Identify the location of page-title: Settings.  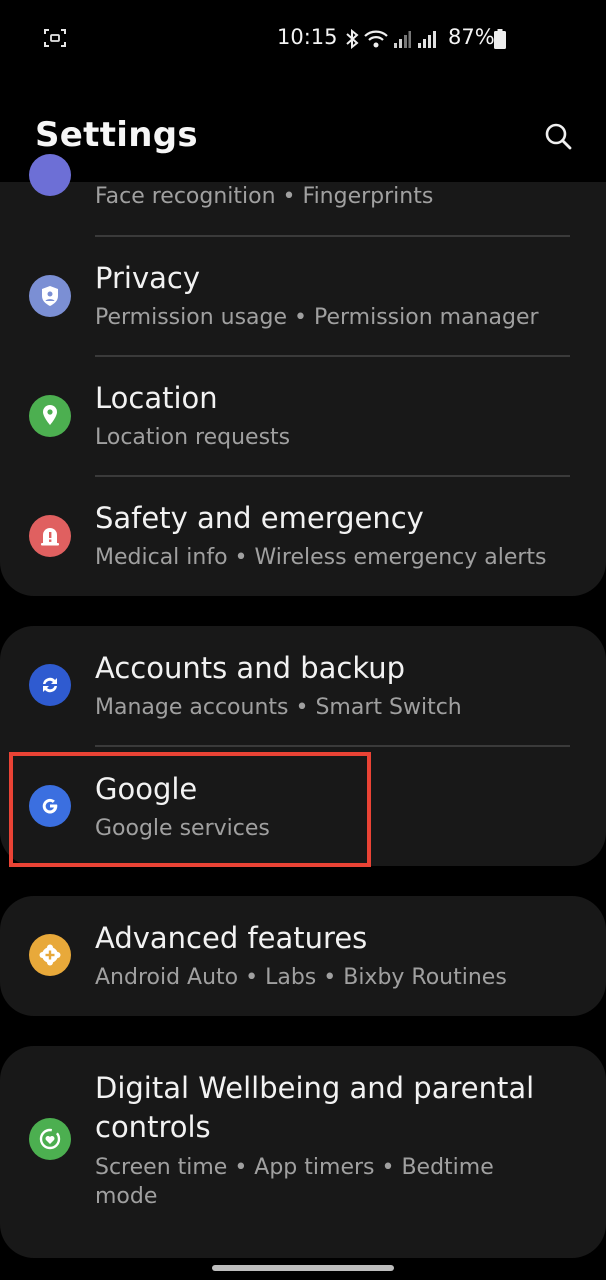
(116, 135).